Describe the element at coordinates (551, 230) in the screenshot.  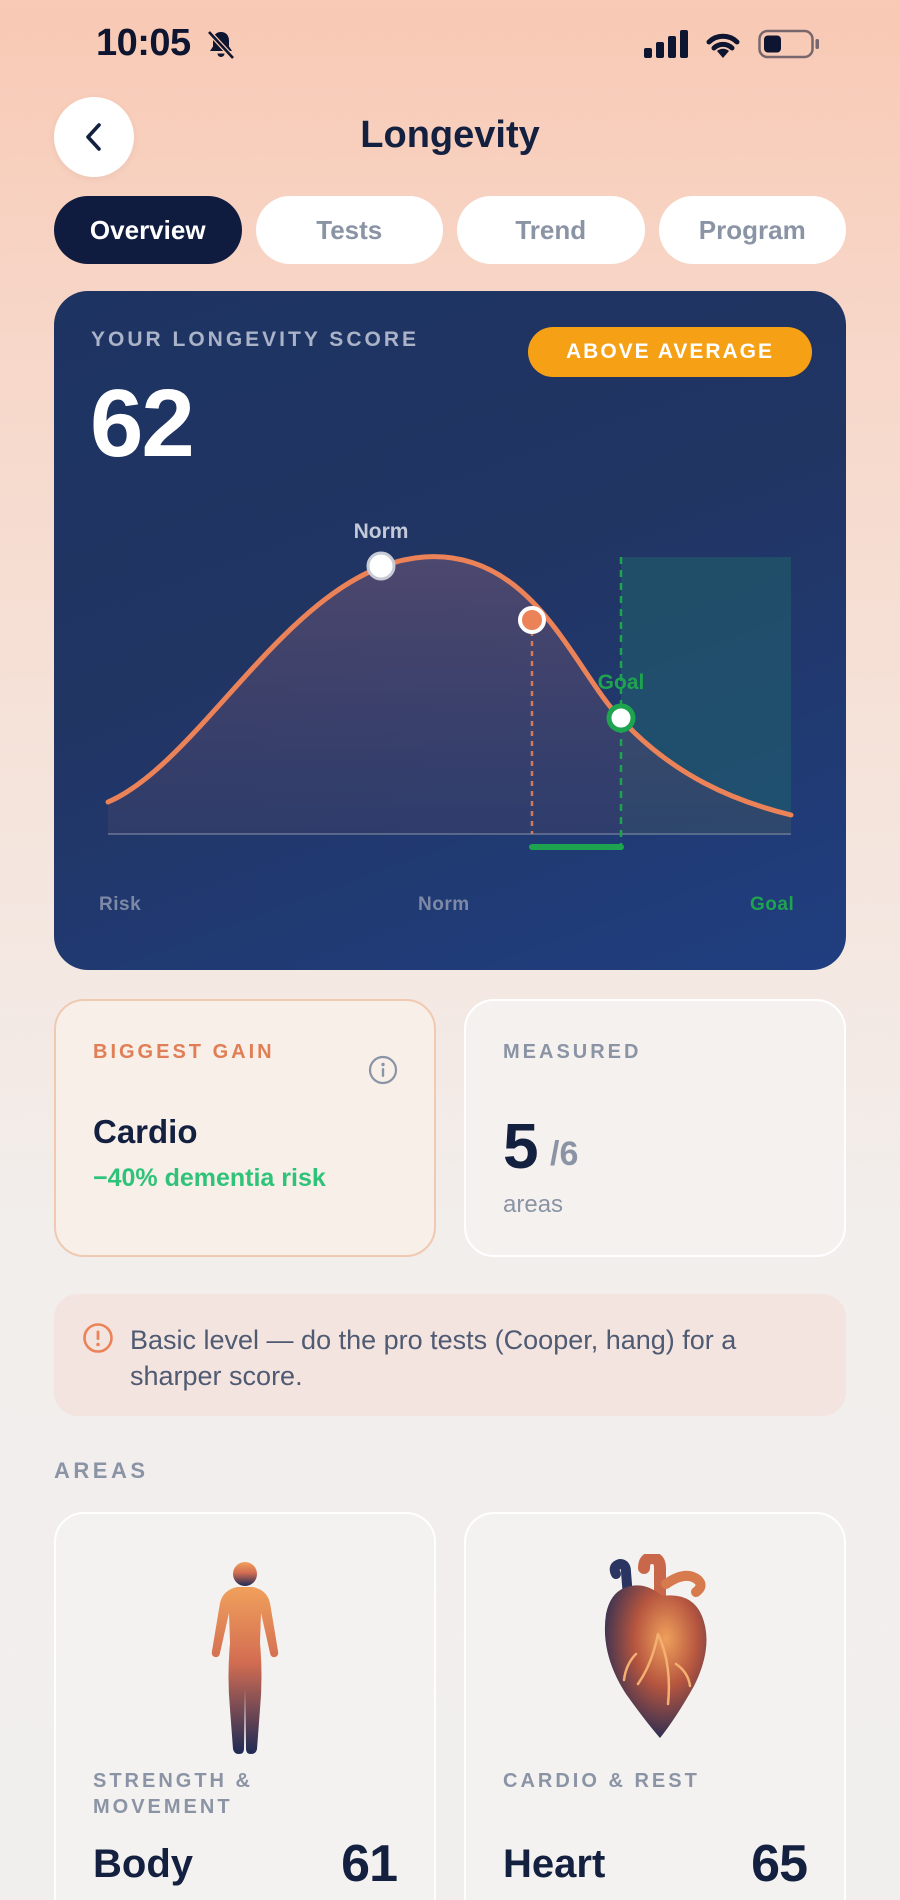
I see `tab-trend: Trend` at that location.